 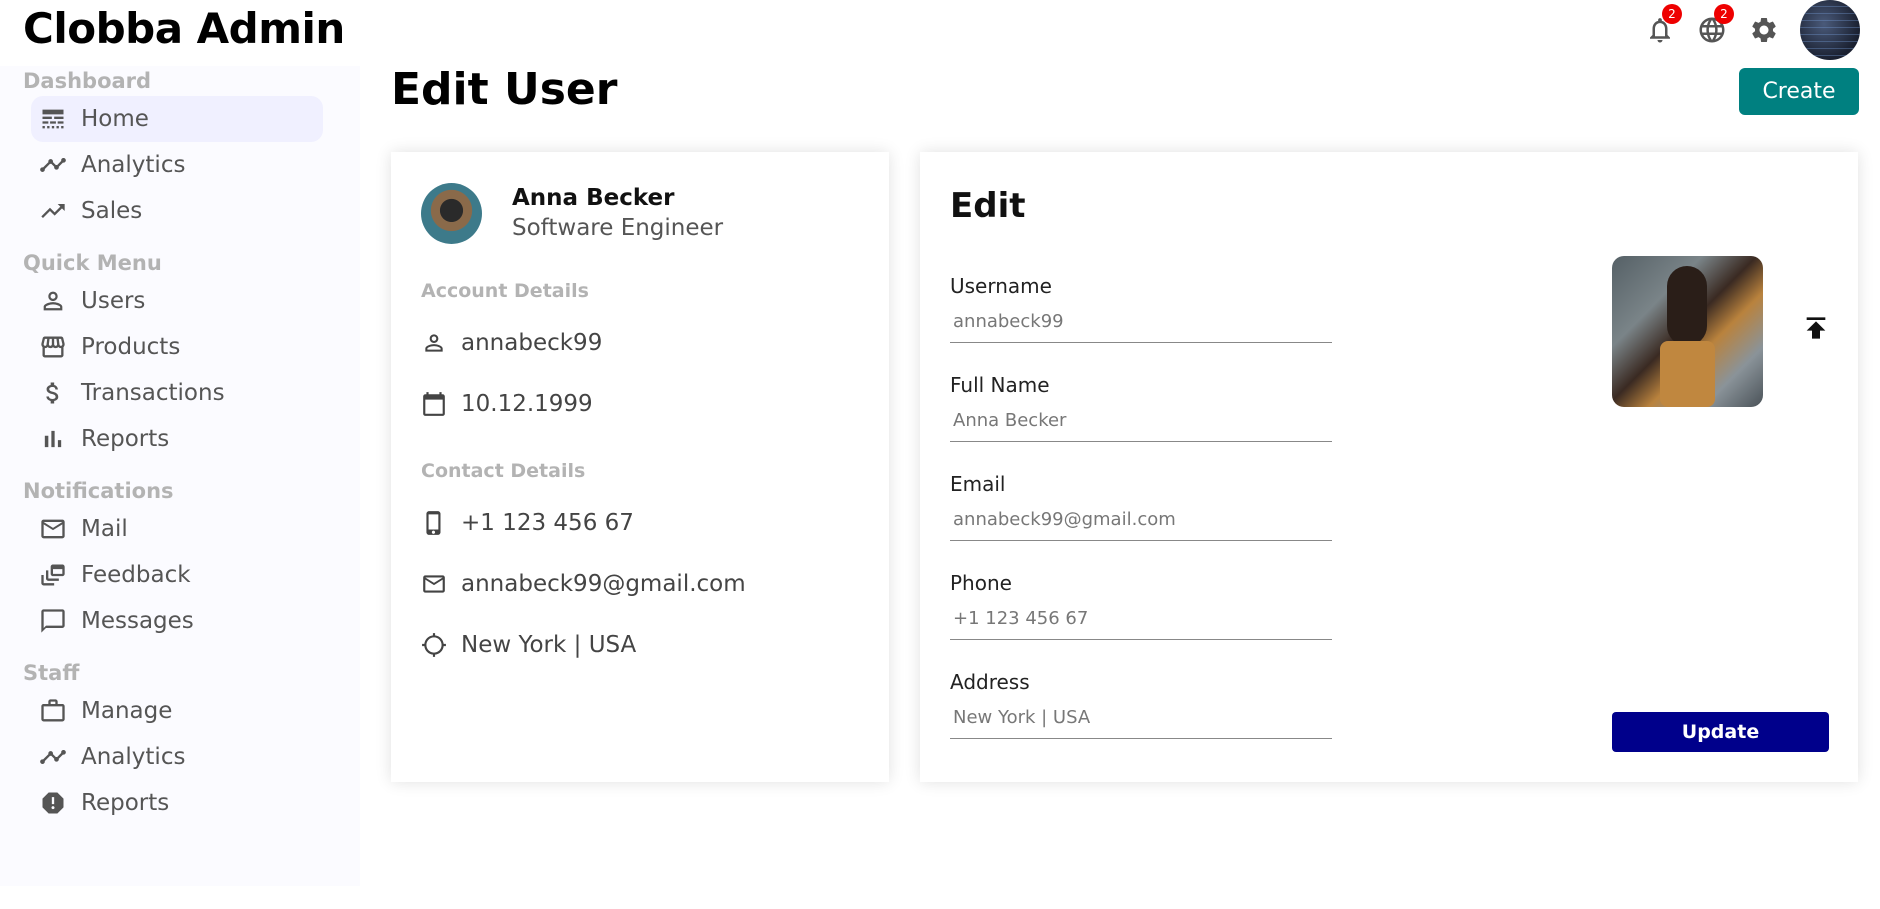 What do you see at coordinates (451, 213) in the screenshot?
I see `user-avatar` at bounding box center [451, 213].